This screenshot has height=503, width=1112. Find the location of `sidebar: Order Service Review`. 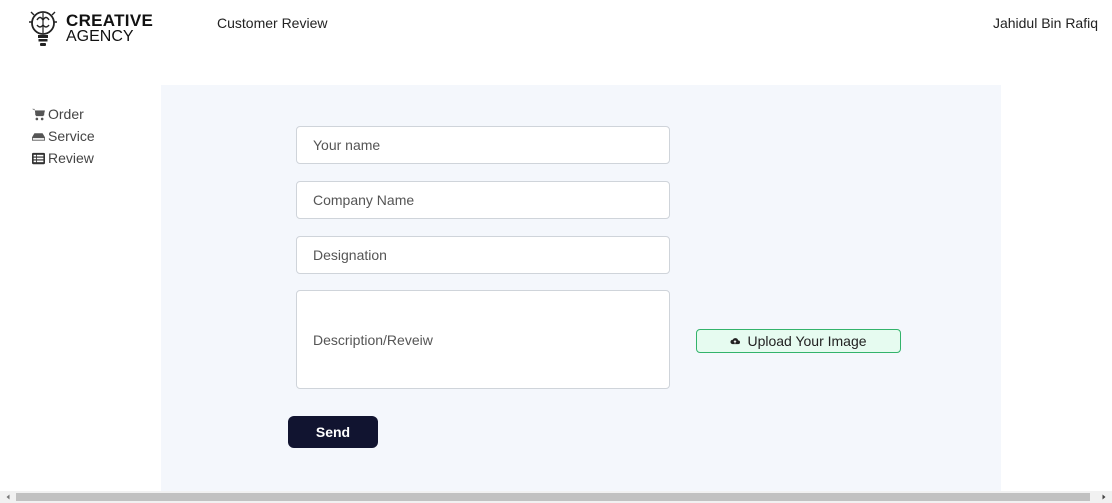

sidebar: Order Service Review is located at coordinates (63, 137).